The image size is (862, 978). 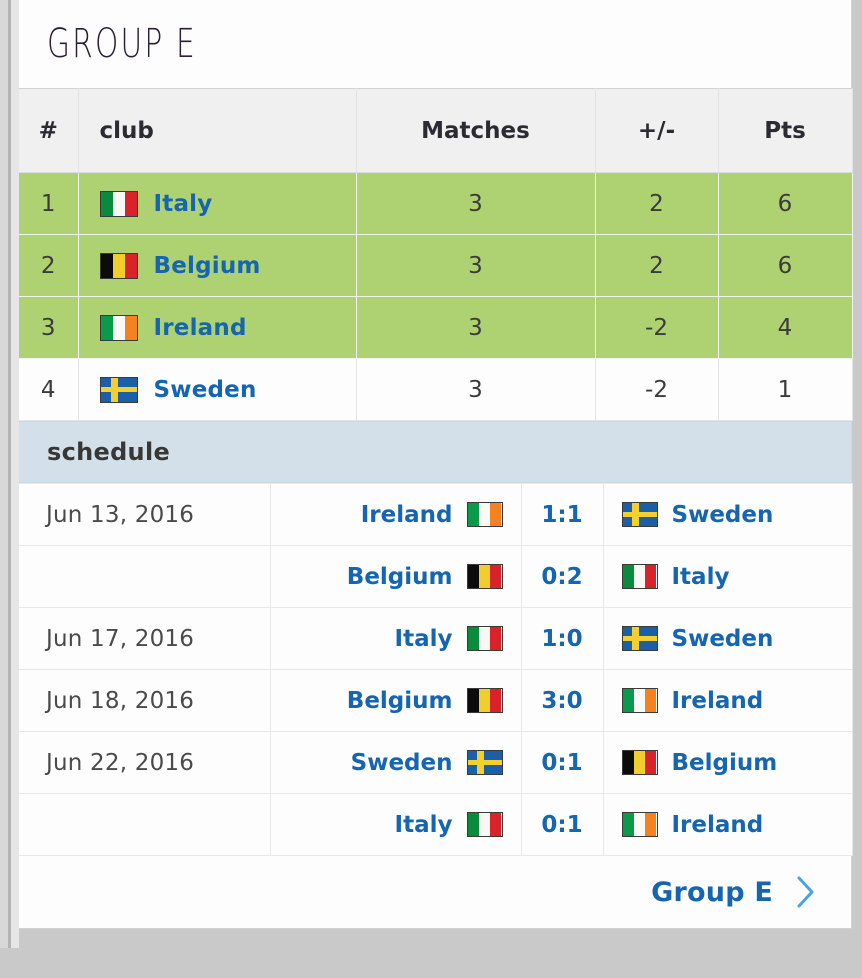 What do you see at coordinates (207, 266) in the screenshot?
I see `standings-club-name: Belgium` at bounding box center [207, 266].